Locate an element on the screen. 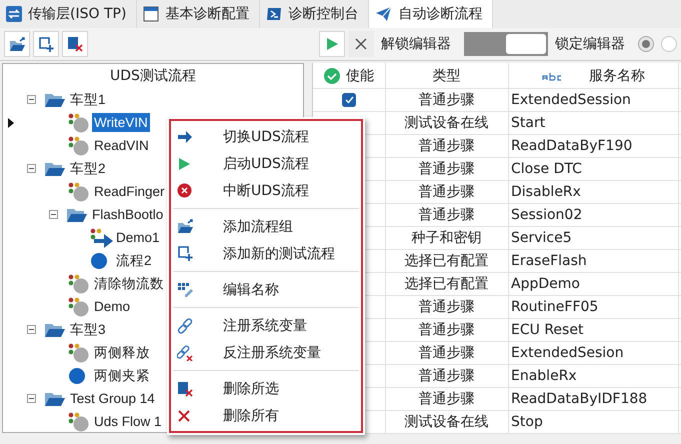  delete-button is located at coordinates (75, 44).